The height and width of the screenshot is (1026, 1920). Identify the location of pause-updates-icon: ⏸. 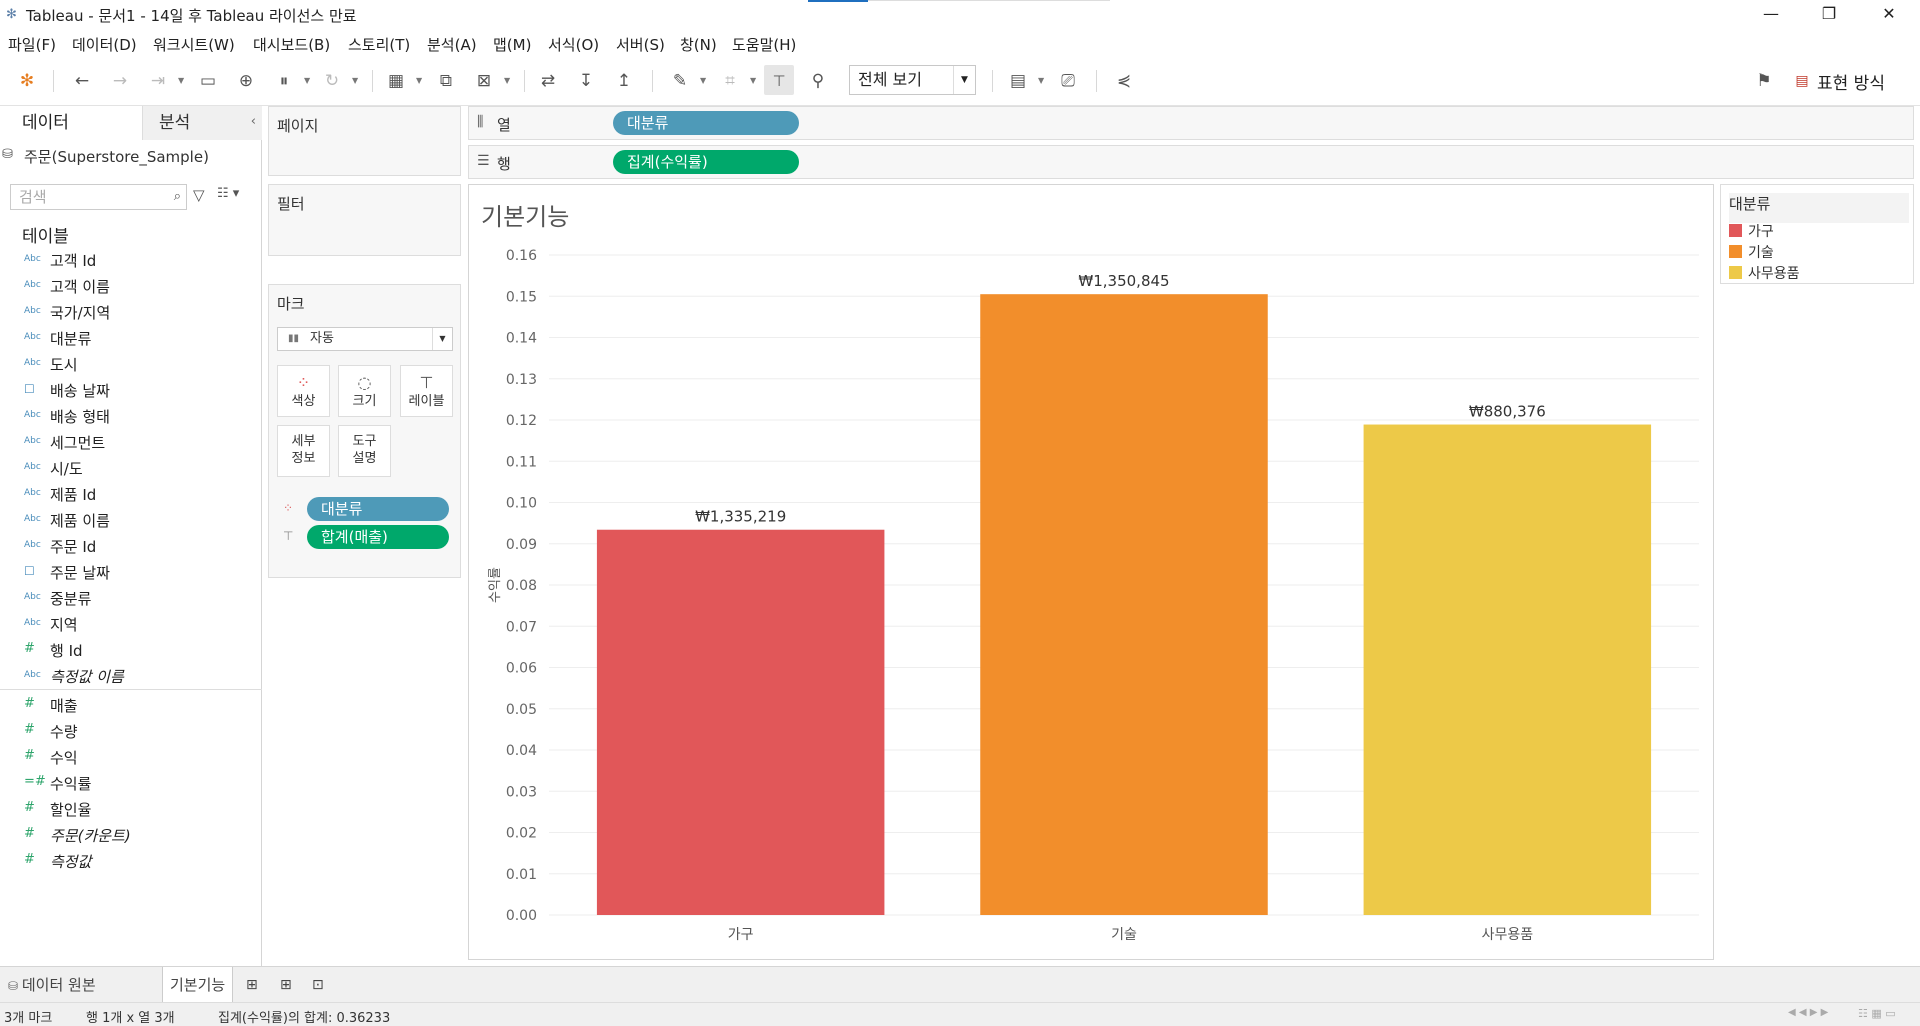
(284, 81).